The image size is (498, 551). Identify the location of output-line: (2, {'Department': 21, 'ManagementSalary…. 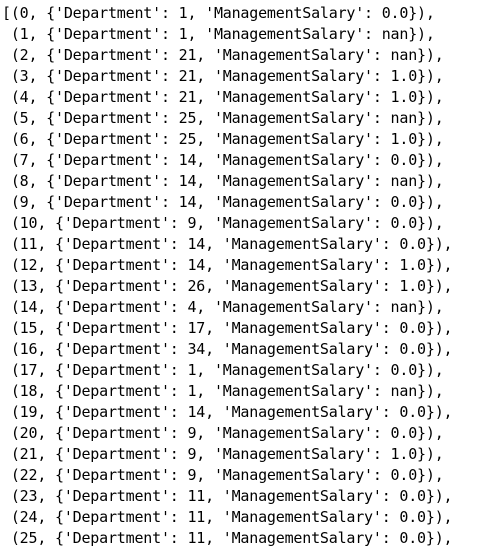
(223, 55).